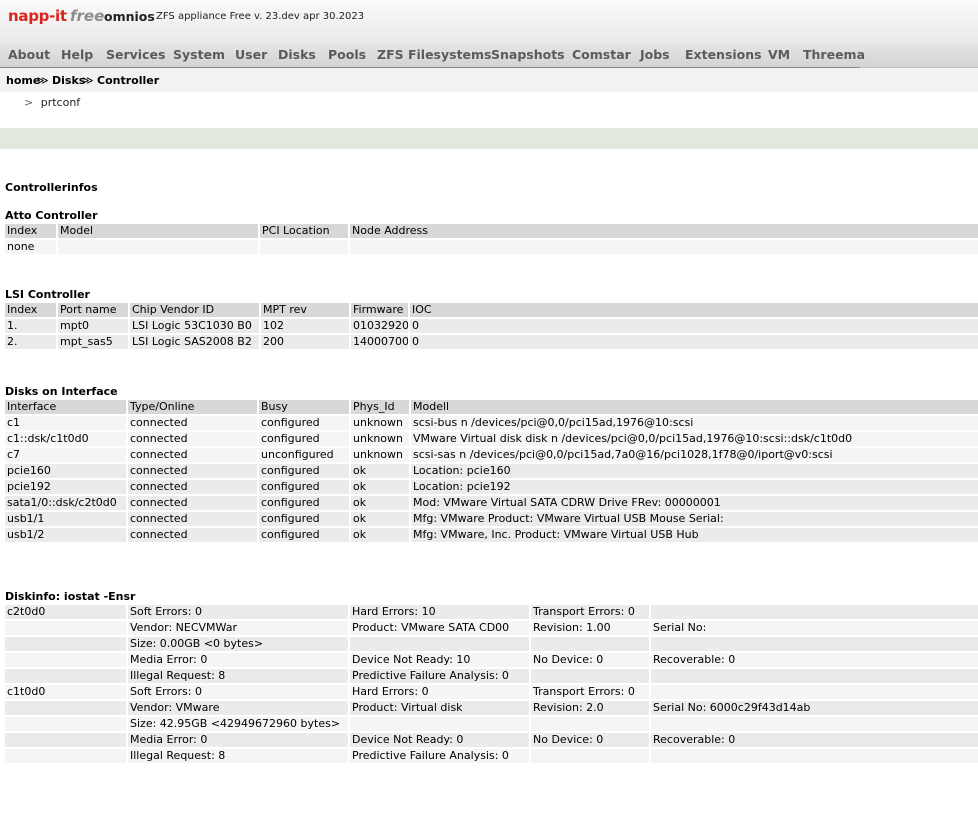  Describe the element at coordinates (238, 708) in the screenshot. I see `table-cell: Vendor: VMware` at that location.